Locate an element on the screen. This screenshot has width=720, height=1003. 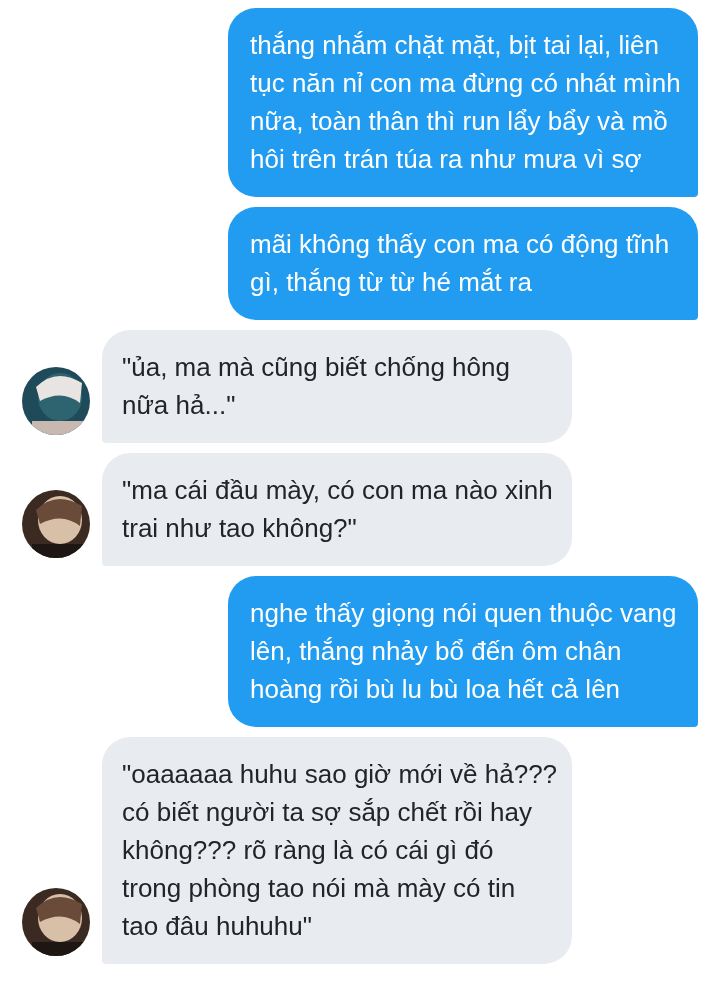
sent-message: nghe thấy giọng nói quen thuộc vang lên, thắng nhảy bổ đến ôm chân hoàng rồi bù lu bù loa hết cả lên is located at coordinates (463, 651).